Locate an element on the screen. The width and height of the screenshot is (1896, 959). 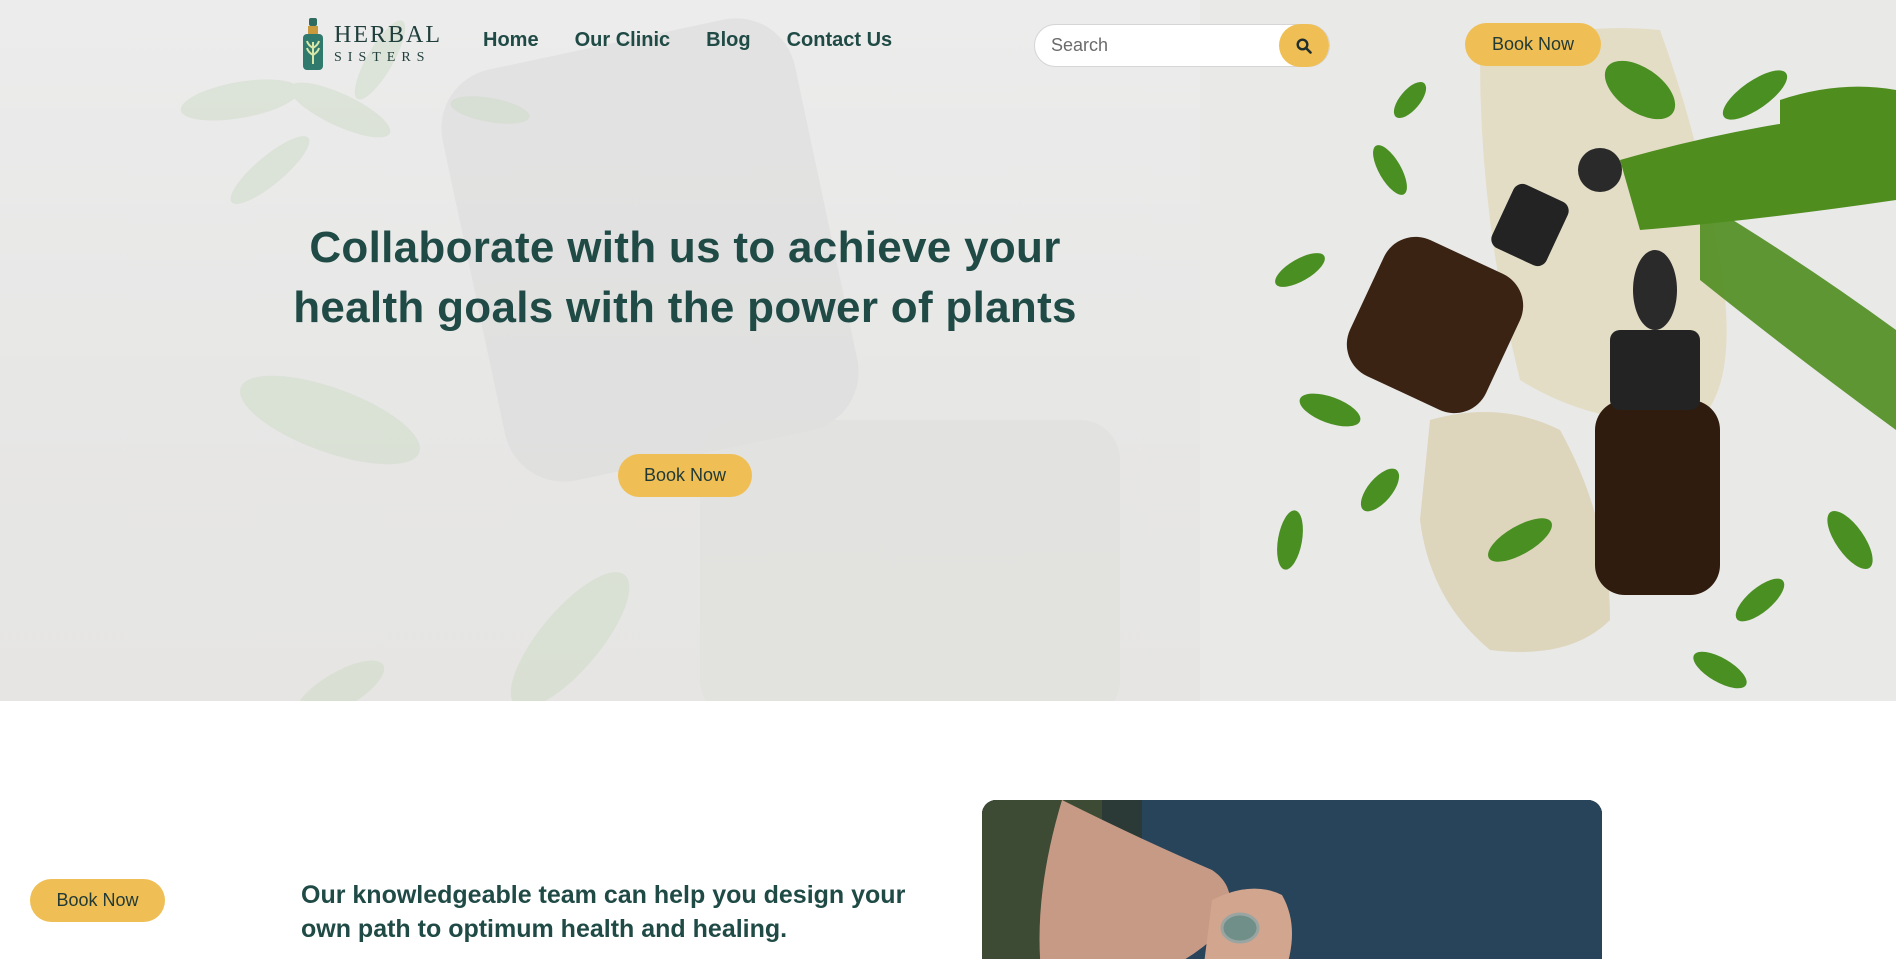
header-book-now-button: Book Now is located at coordinates (1533, 44).